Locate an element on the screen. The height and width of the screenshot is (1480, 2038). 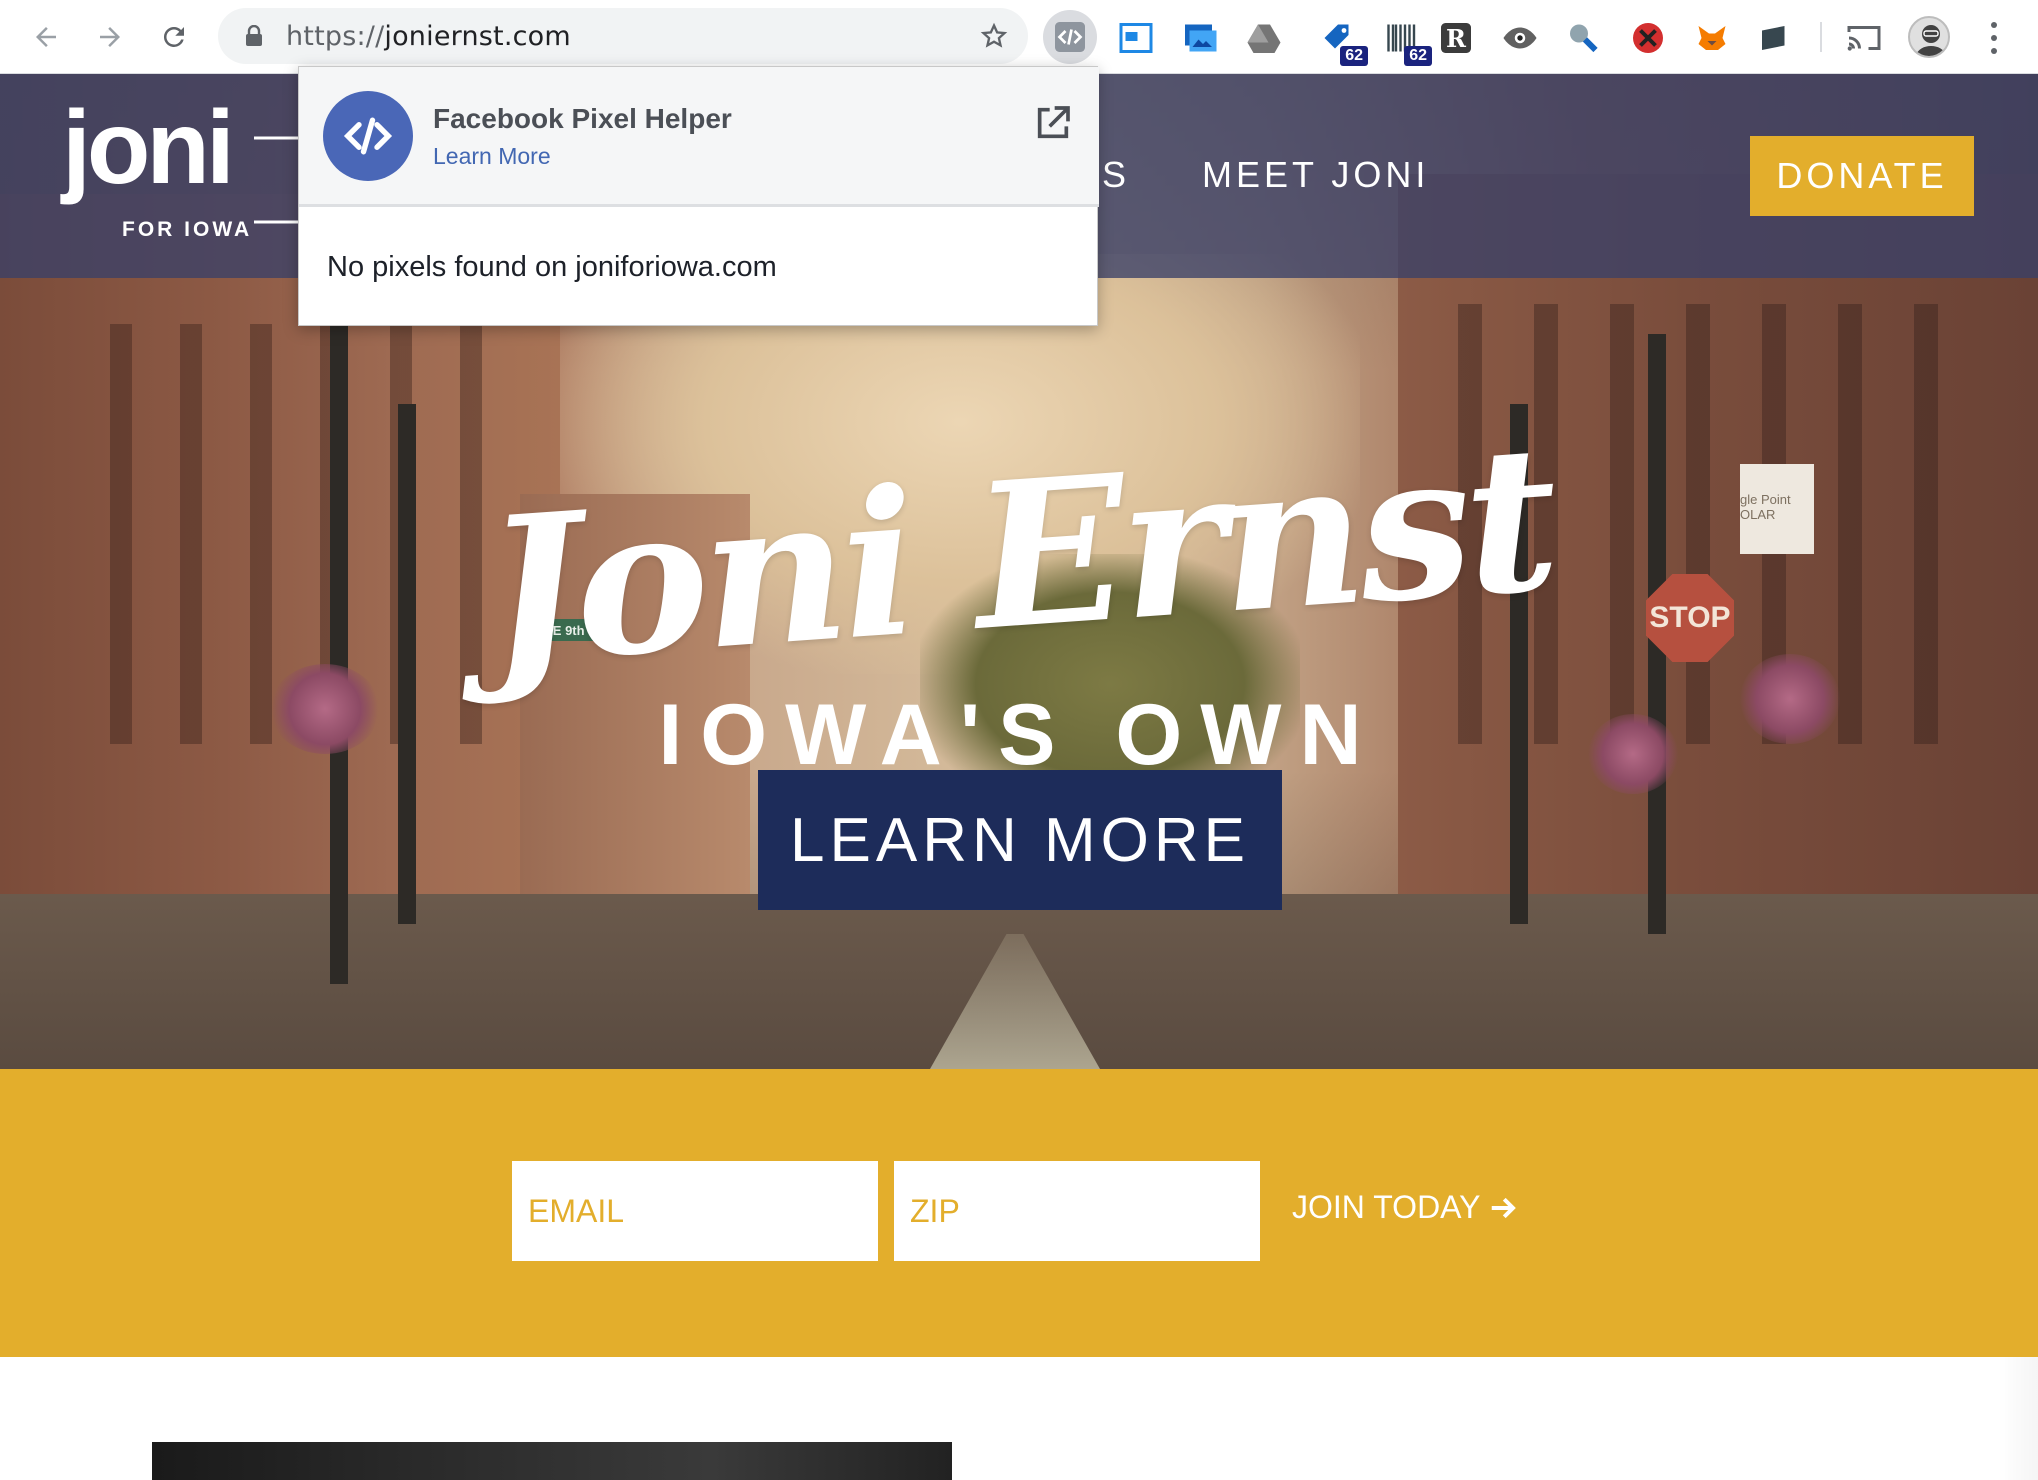
cast-button is located at coordinates (1864, 38).